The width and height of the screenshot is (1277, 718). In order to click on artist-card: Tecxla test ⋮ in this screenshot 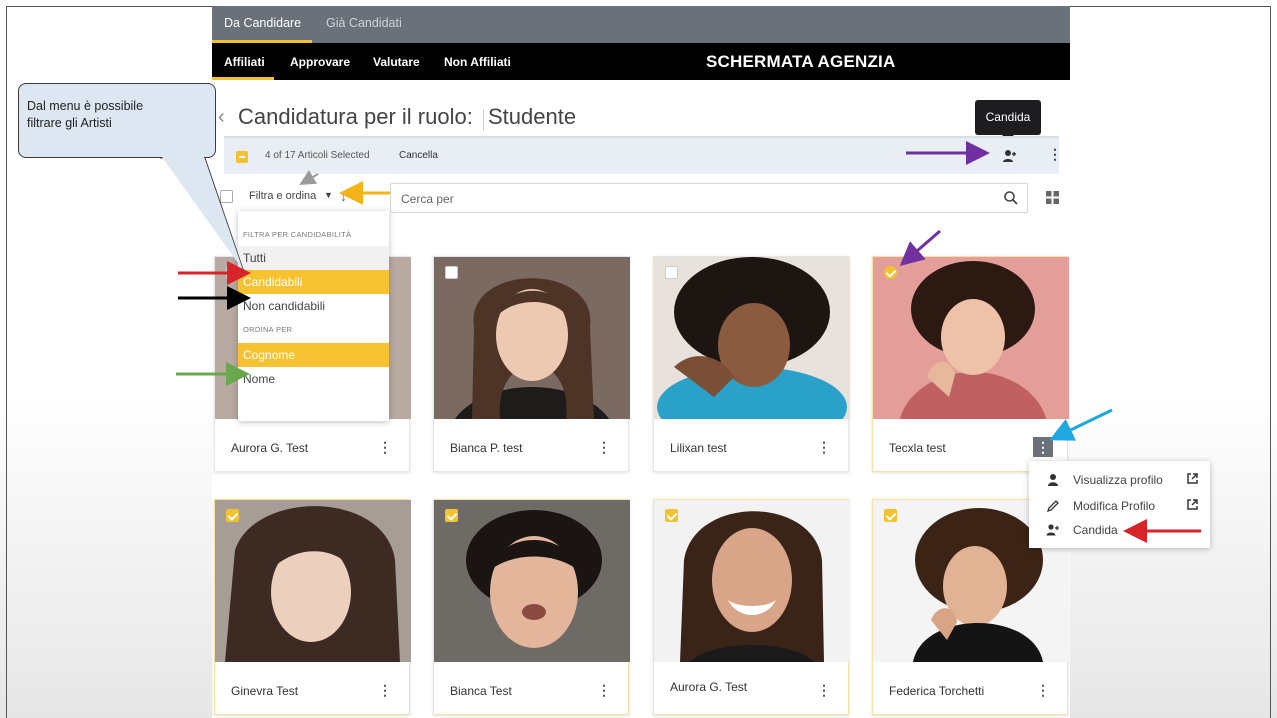, I will do `click(970, 364)`.